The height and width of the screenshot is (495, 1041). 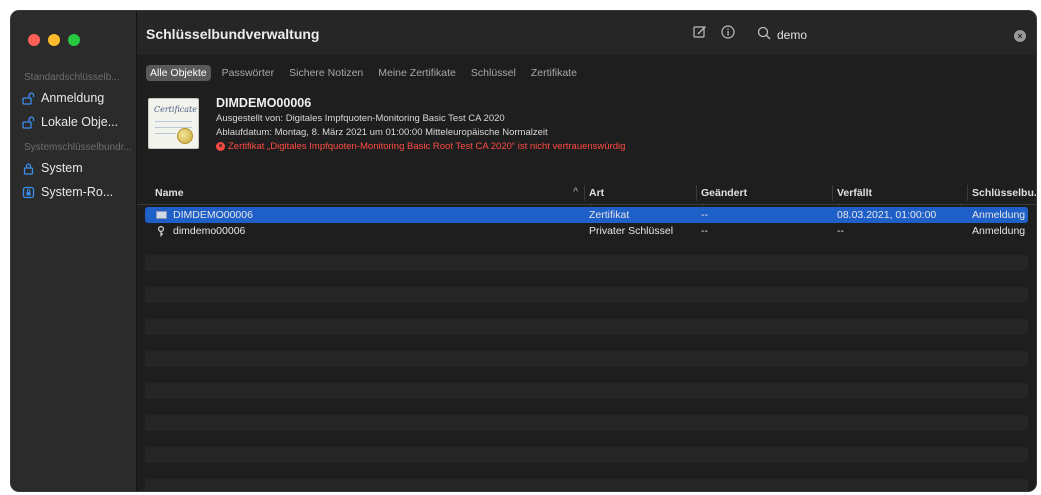 I want to click on certificate-icon, so click(x=161, y=215).